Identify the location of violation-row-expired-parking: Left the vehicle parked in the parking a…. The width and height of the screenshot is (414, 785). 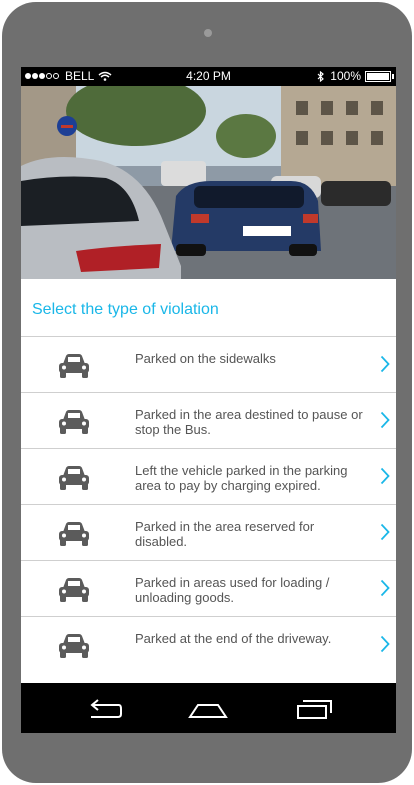
(208, 476).